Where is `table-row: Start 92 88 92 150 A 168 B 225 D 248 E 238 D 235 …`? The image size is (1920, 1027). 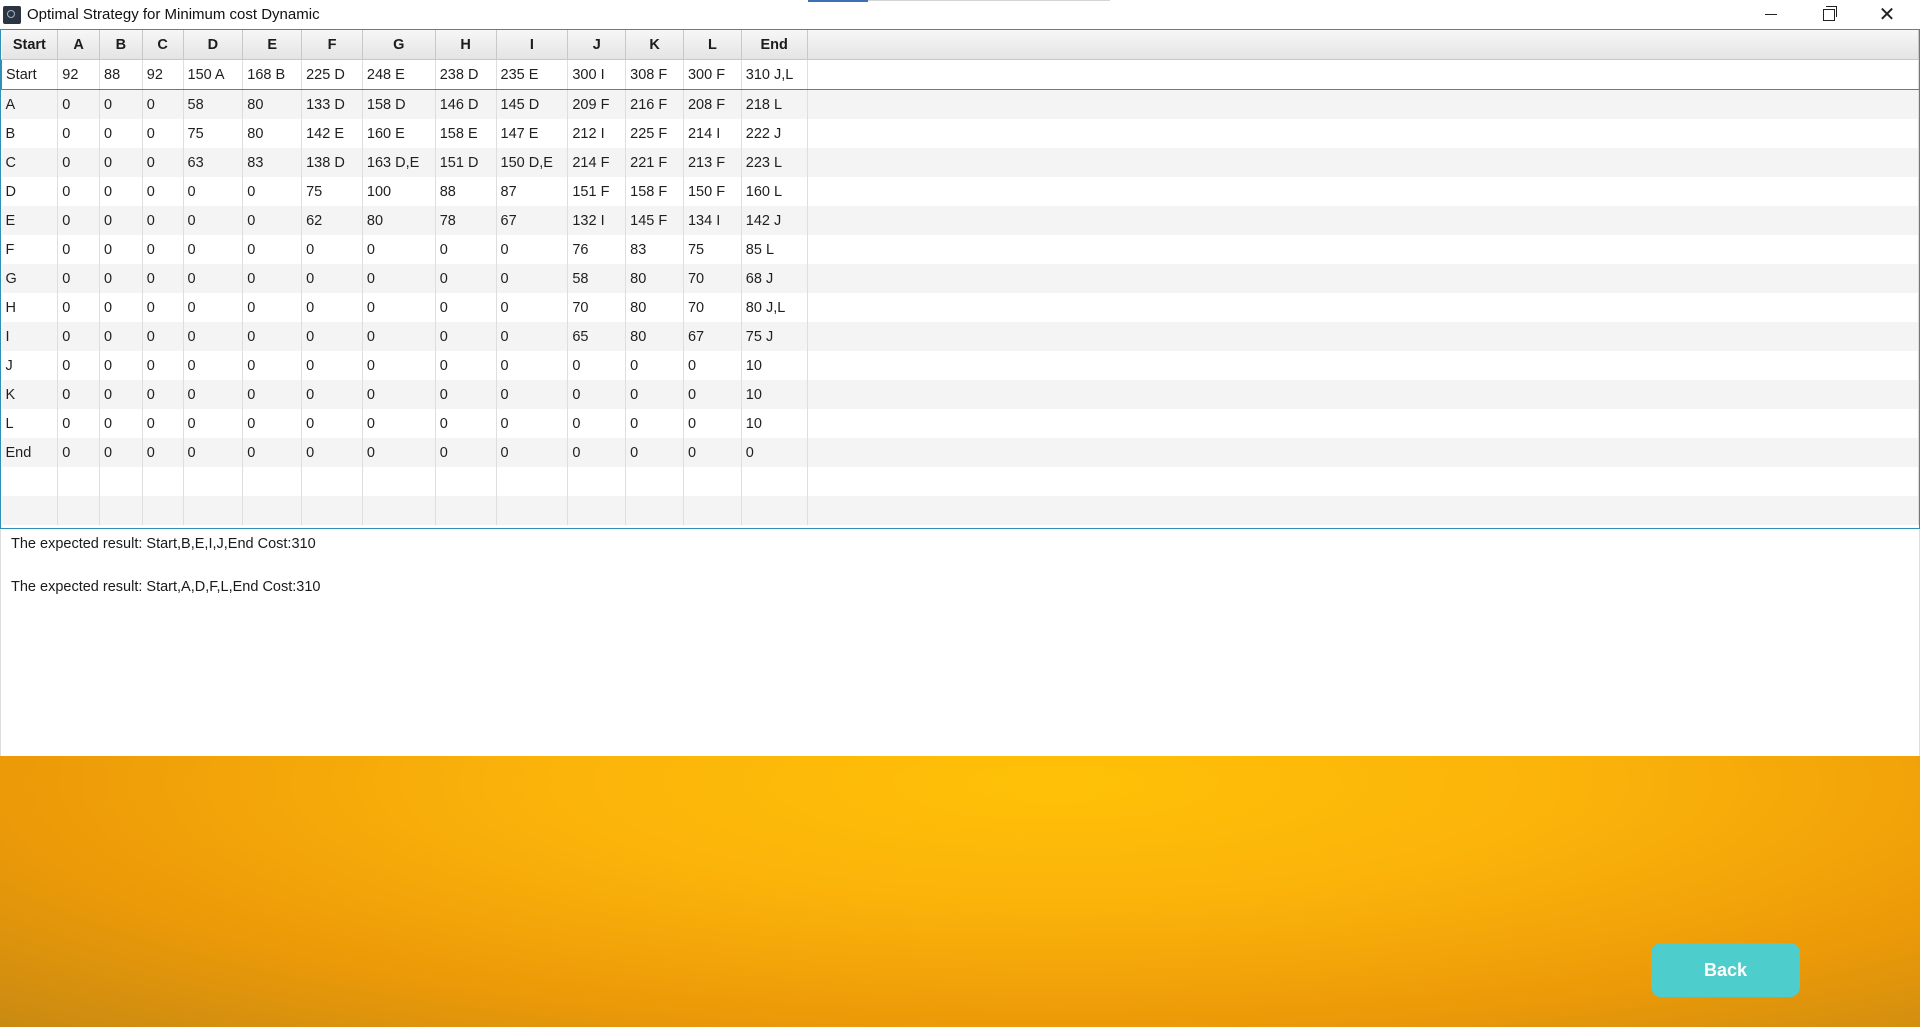 table-row: Start 92 88 92 150 A 168 B 225 D 248 E 238 D 235 … is located at coordinates (960, 74).